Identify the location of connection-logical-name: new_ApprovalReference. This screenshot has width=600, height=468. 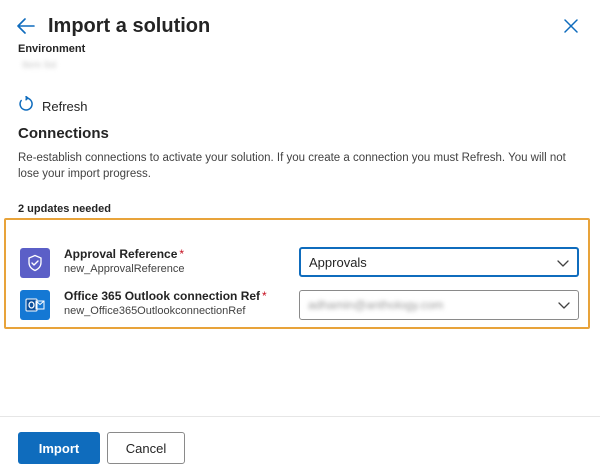
(124, 269).